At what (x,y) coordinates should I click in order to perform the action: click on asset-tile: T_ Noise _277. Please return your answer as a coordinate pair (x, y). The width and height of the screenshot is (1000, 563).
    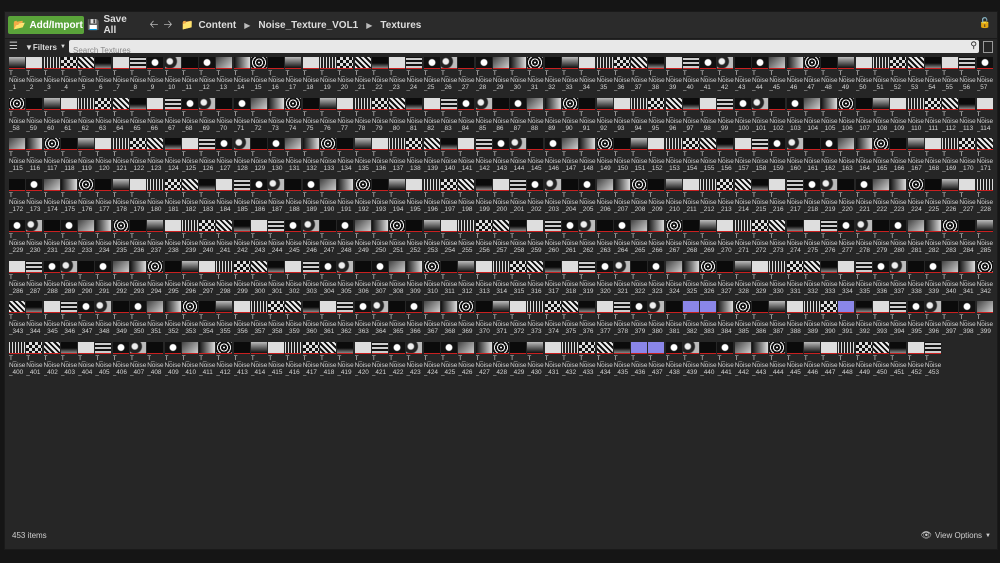
    Looking at the image, I should click on (846, 239).